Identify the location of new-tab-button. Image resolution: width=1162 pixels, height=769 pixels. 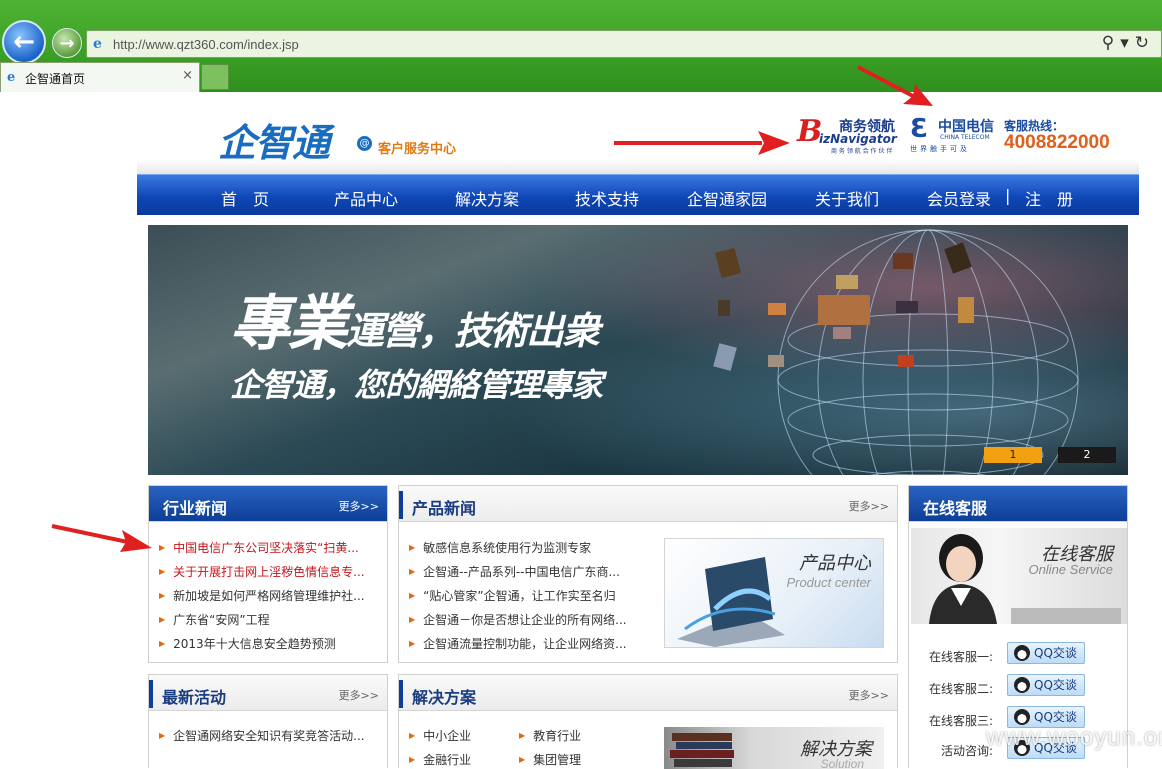
(215, 77).